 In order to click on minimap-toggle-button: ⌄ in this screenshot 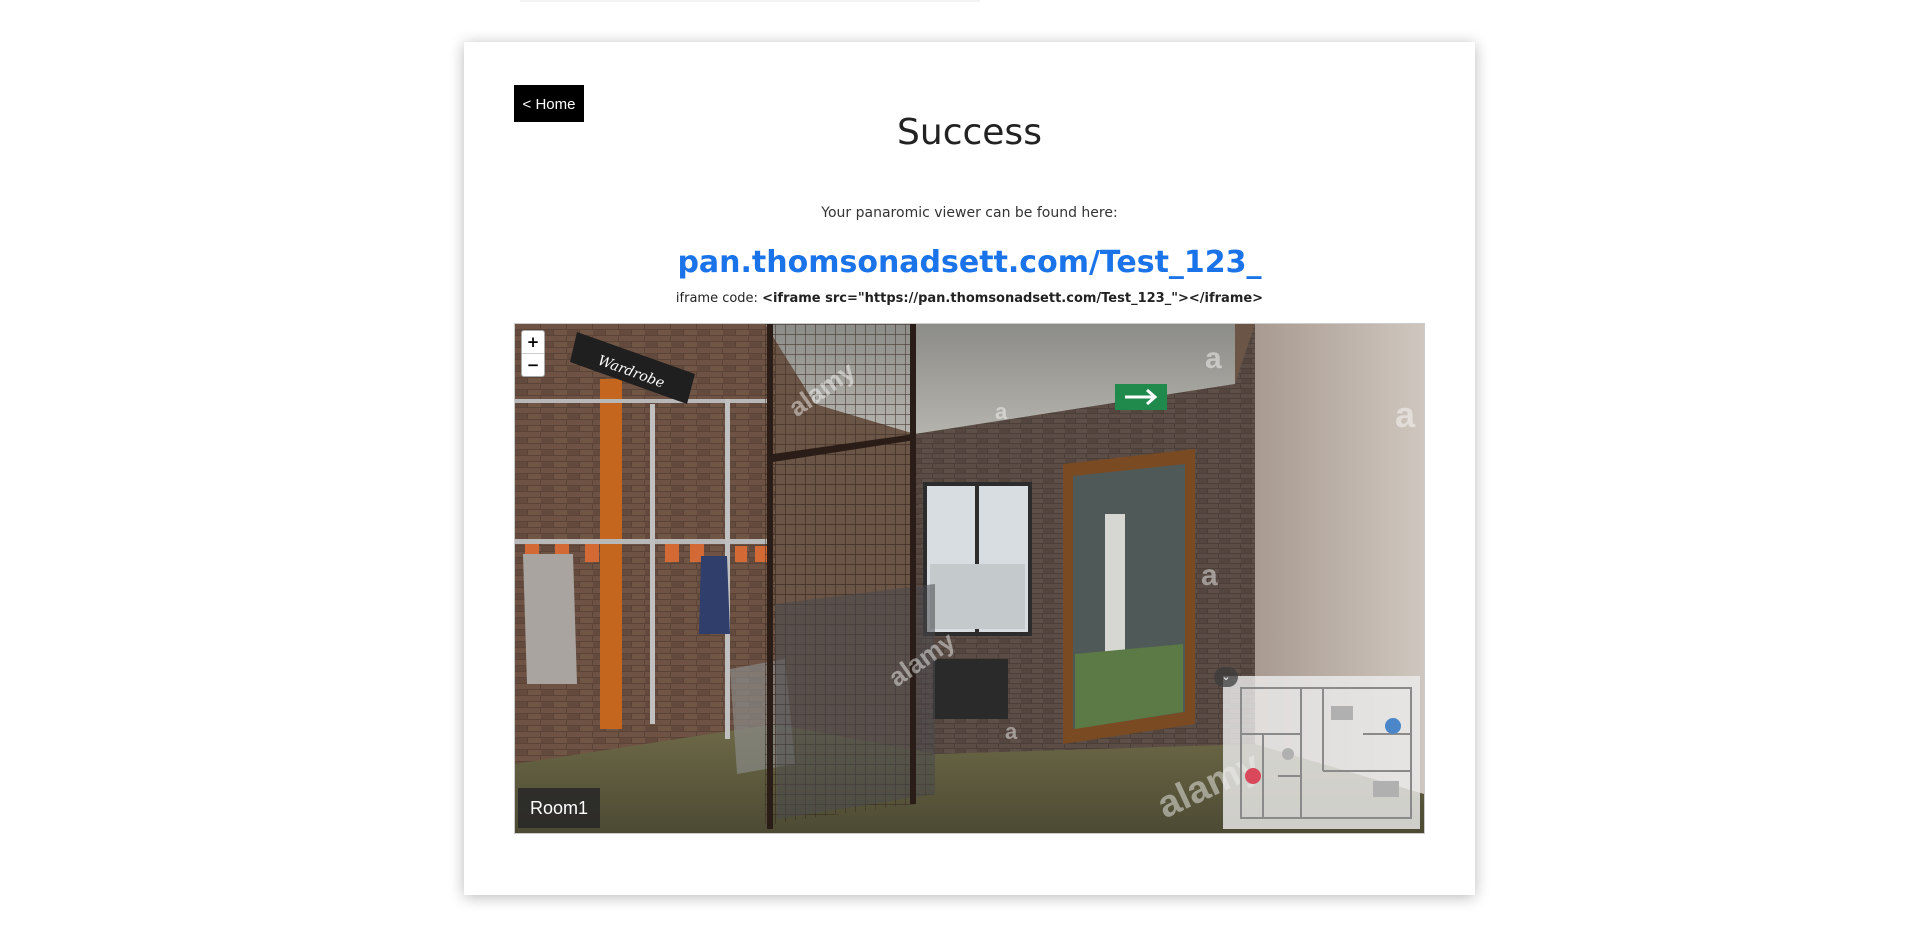, I will do `click(1226, 677)`.